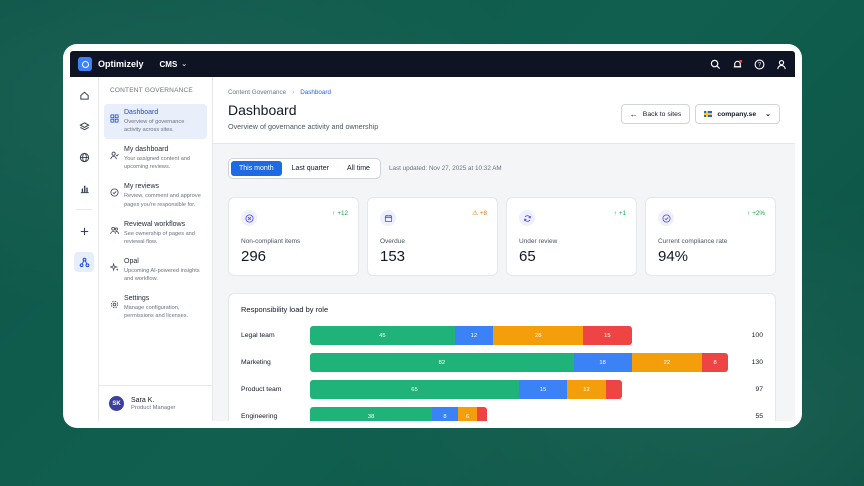 The height and width of the screenshot is (486, 864). I want to click on bar-segment: 65, so click(414, 389).